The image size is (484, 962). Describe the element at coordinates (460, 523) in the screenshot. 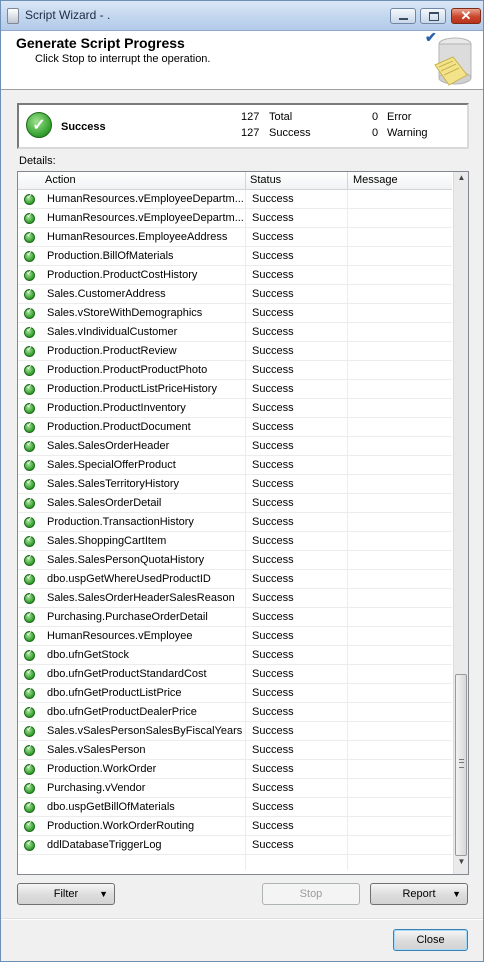

I see `vertical-scrollbar: ▲ ▼` at that location.